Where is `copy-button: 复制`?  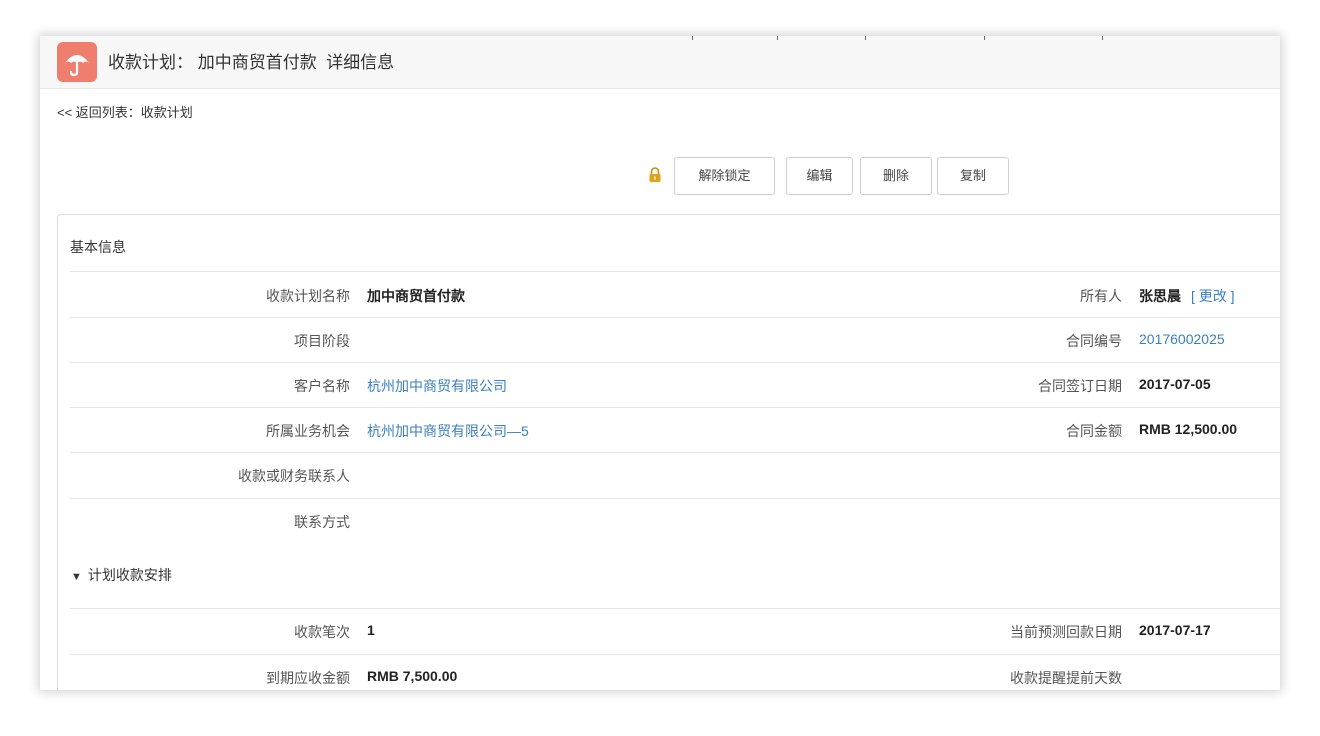 copy-button: 复制 is located at coordinates (973, 176).